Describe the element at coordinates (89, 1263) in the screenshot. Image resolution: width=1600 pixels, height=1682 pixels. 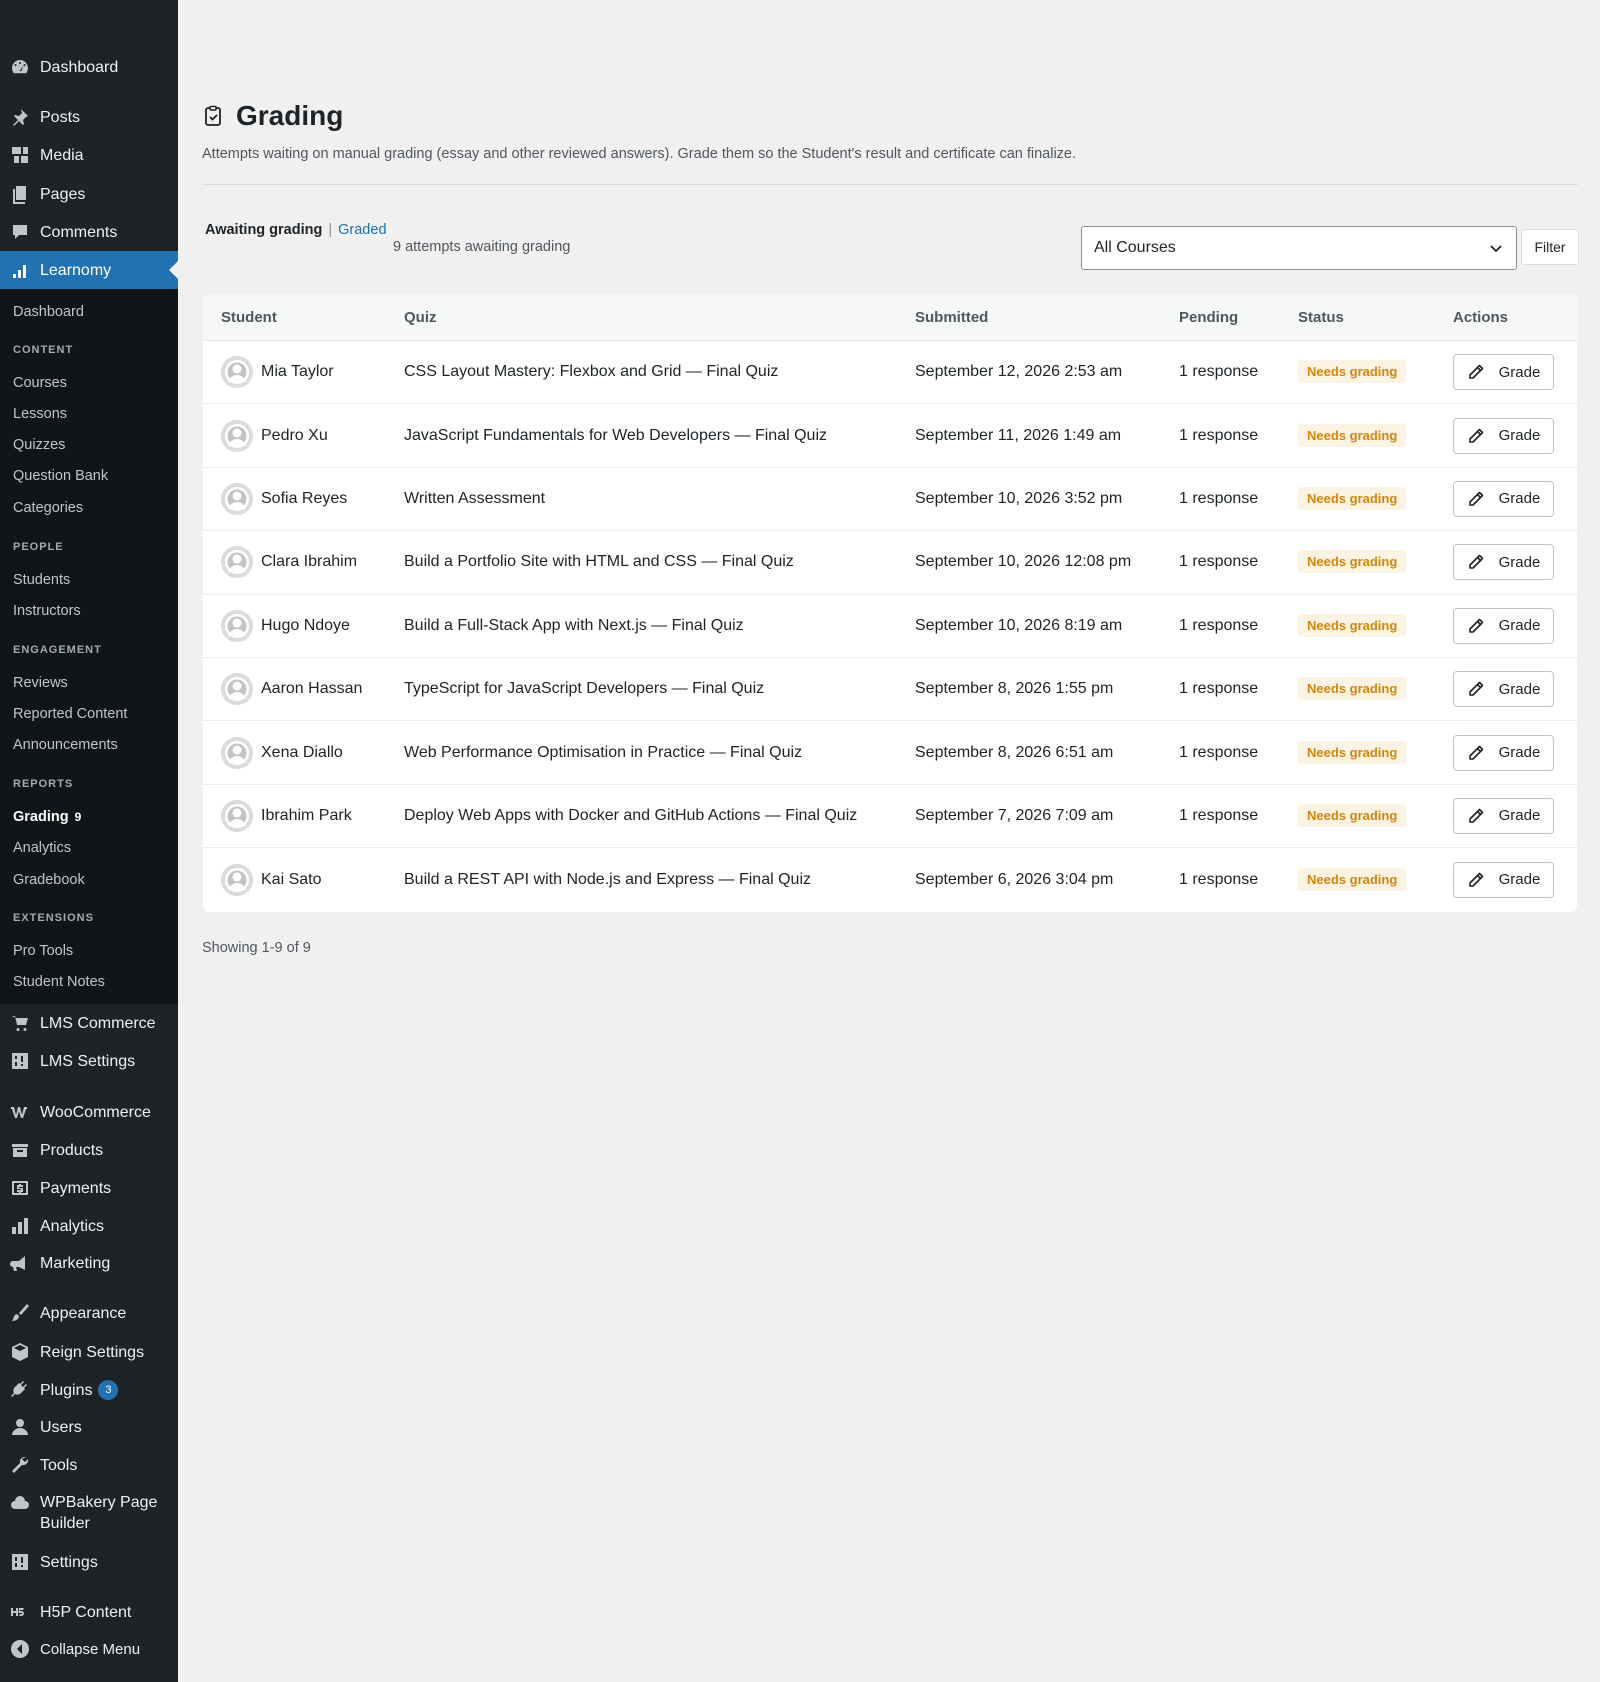
I see `menu-marketing: Marketing` at that location.